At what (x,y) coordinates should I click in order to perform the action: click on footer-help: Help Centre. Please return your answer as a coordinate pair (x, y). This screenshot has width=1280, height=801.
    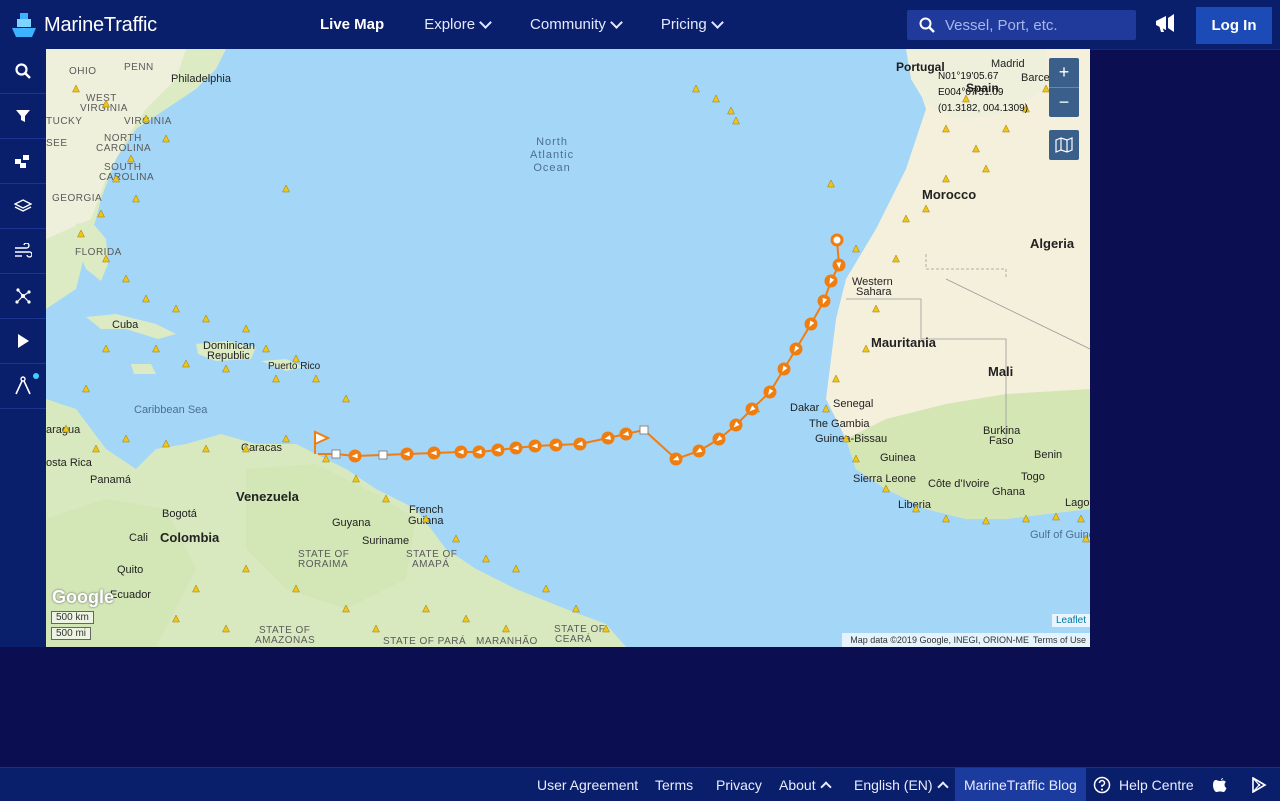
    Looking at the image, I should click on (1143, 784).